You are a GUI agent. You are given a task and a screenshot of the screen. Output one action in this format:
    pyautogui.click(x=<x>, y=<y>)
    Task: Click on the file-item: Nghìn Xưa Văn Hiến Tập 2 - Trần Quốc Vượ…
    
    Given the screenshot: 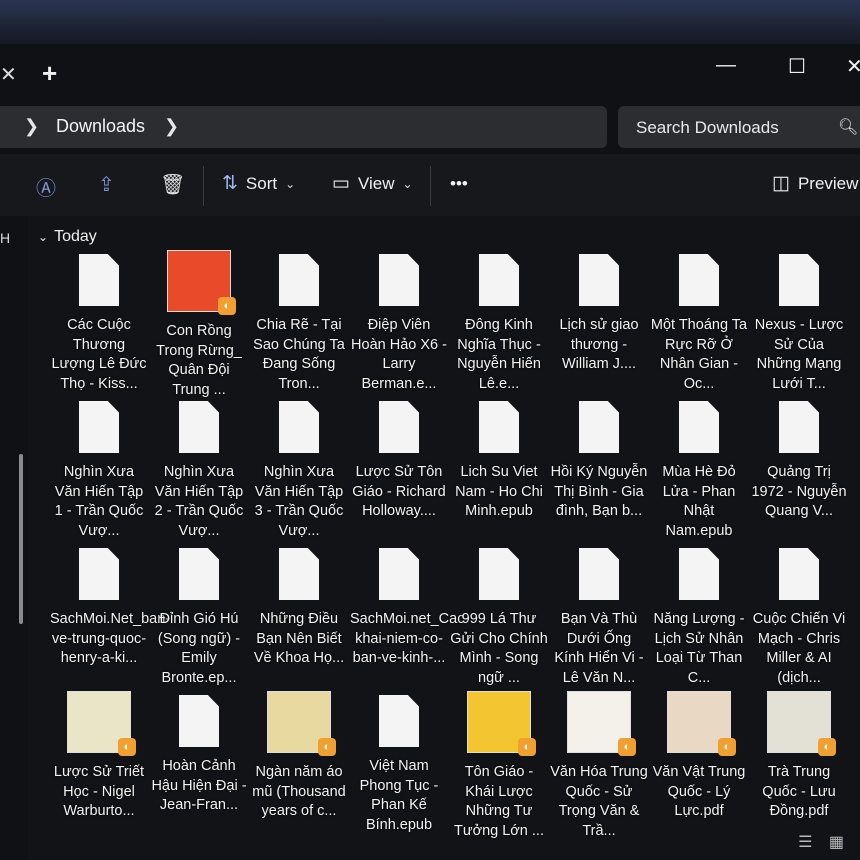 What is the action you would take?
    pyautogui.click(x=199, y=471)
    